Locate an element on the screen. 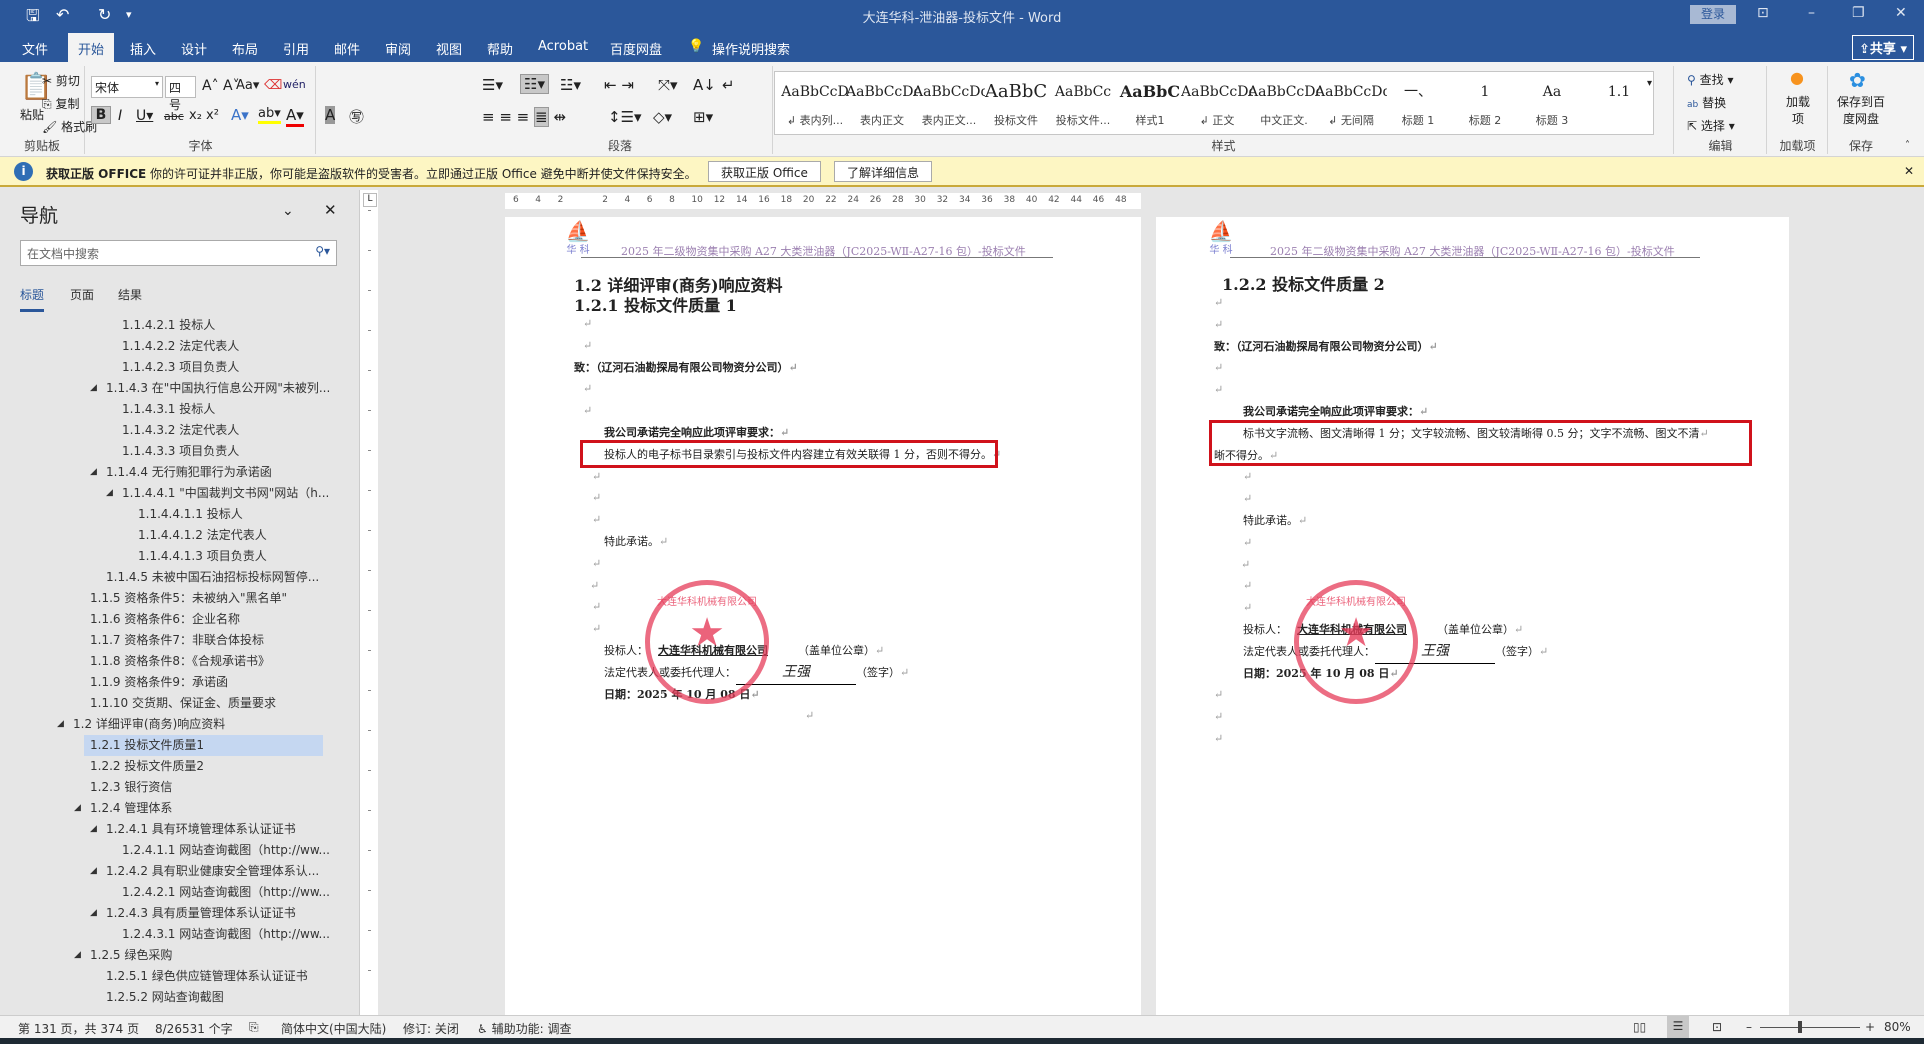  track-changes: 修订: 关闭 is located at coordinates (431, 1028).